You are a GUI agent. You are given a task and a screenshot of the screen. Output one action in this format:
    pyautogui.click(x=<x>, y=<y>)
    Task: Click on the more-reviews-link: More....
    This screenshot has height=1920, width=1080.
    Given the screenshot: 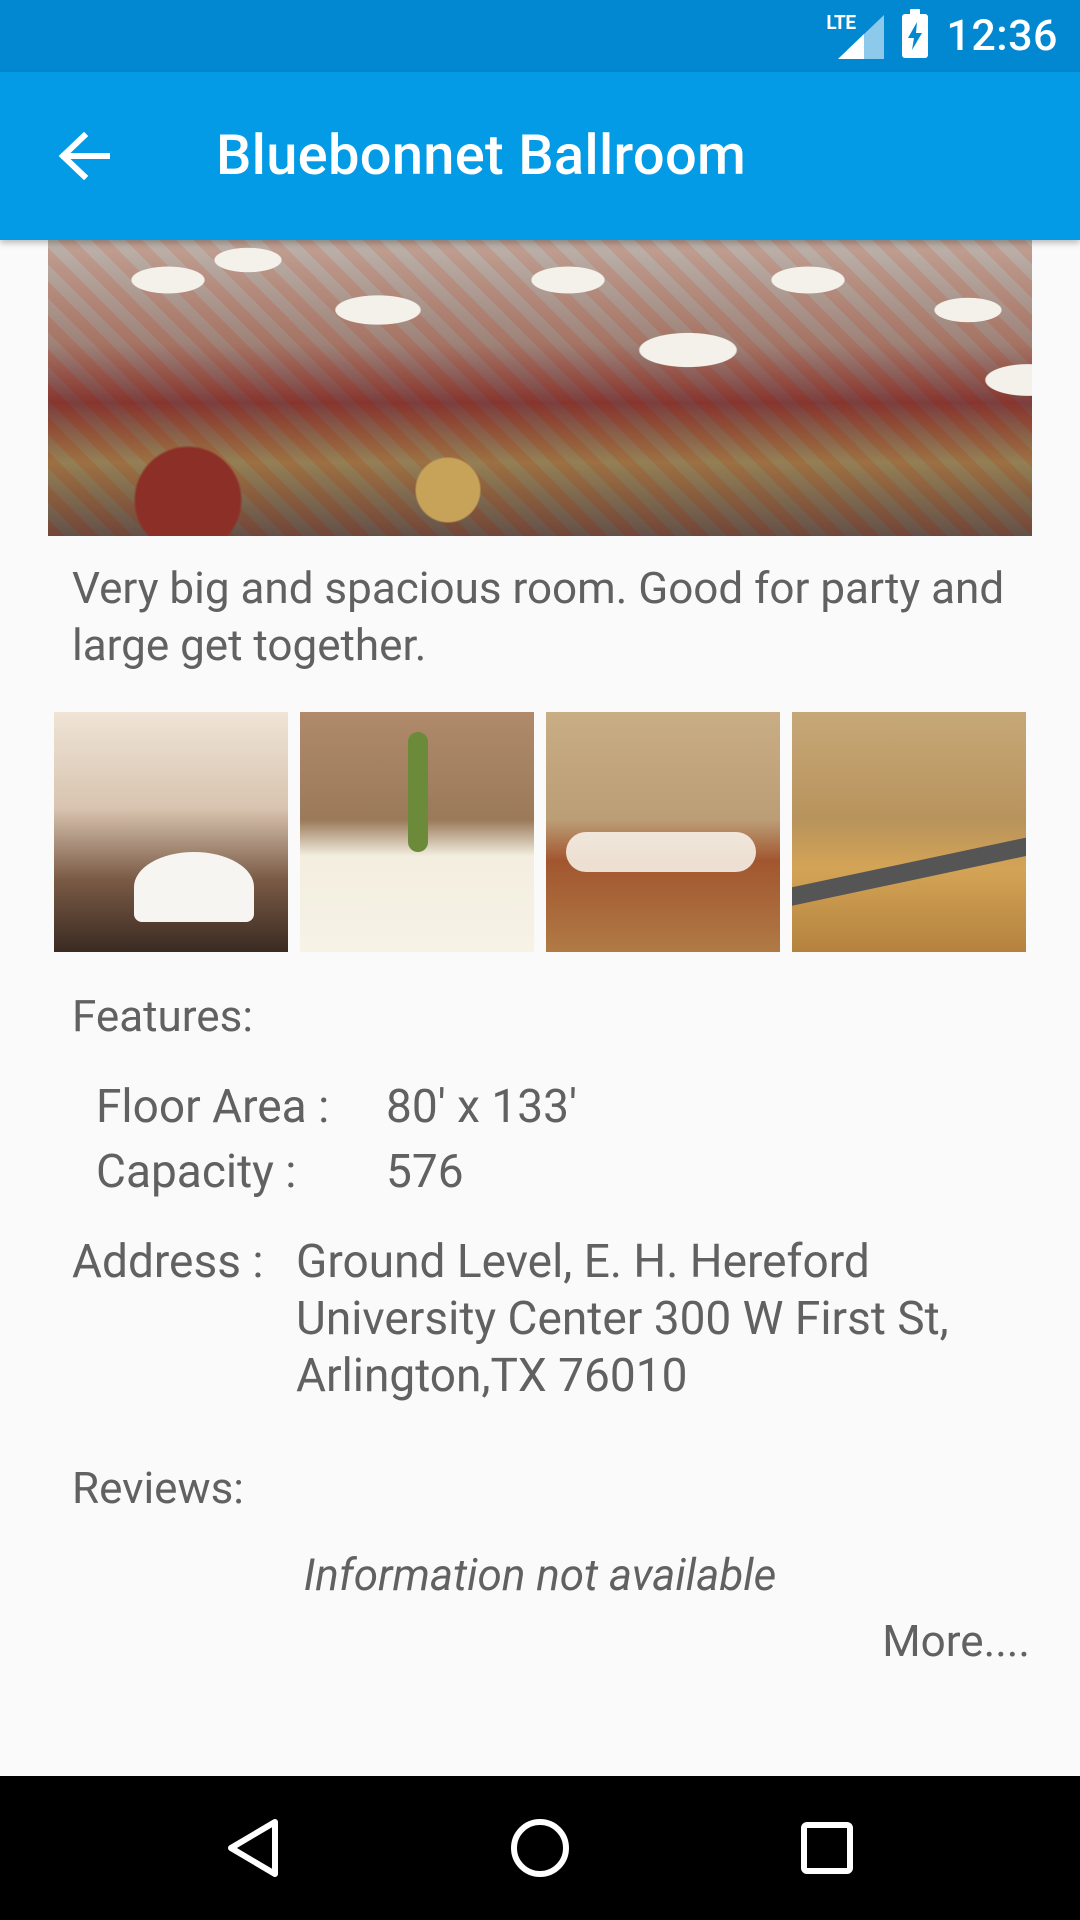 What is the action you would take?
    pyautogui.click(x=956, y=1641)
    